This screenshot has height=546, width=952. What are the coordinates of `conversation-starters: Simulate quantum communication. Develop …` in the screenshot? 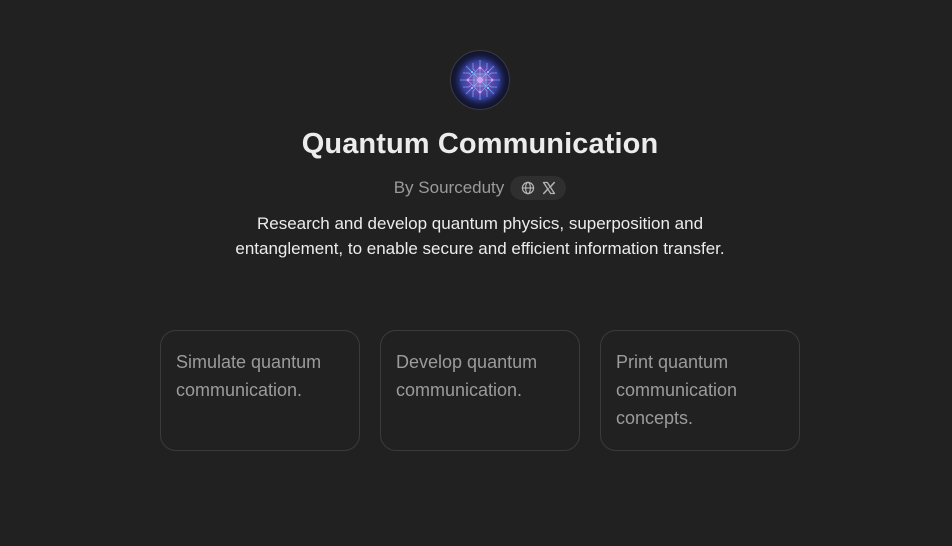 It's located at (480, 390).